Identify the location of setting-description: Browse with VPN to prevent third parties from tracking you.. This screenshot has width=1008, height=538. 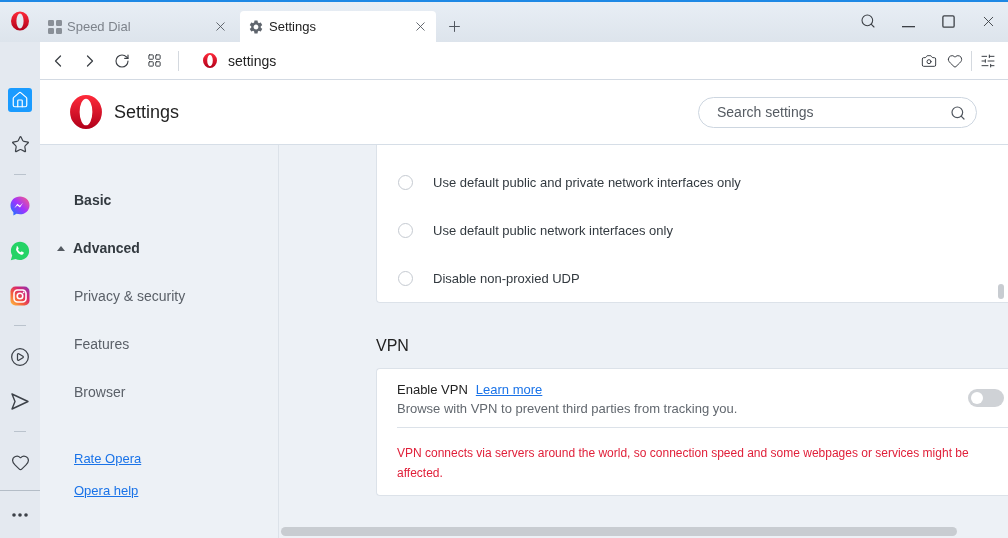
(567, 409).